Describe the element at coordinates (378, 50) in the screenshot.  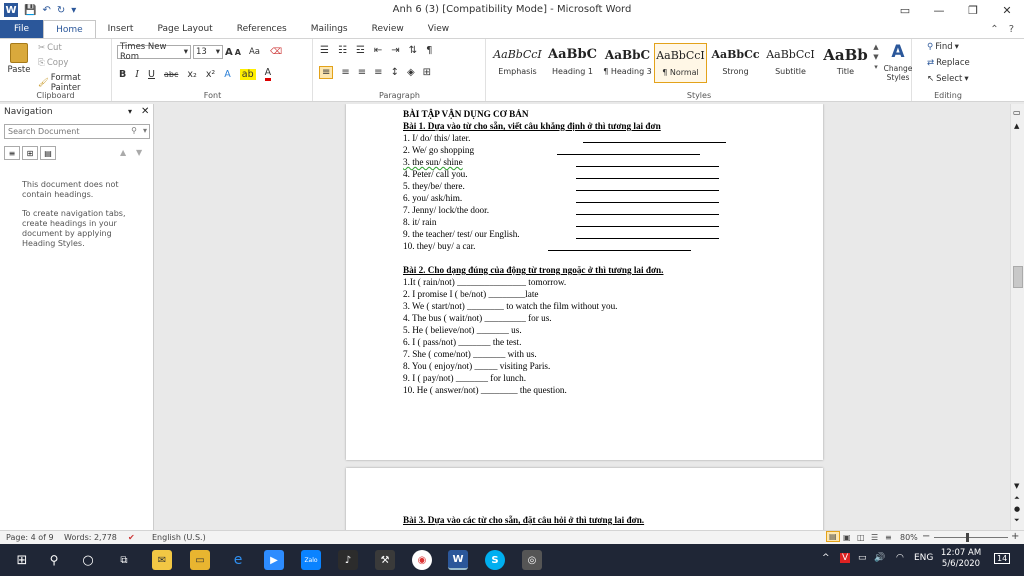
I see `decrease-indent-icon: ⇤` at that location.